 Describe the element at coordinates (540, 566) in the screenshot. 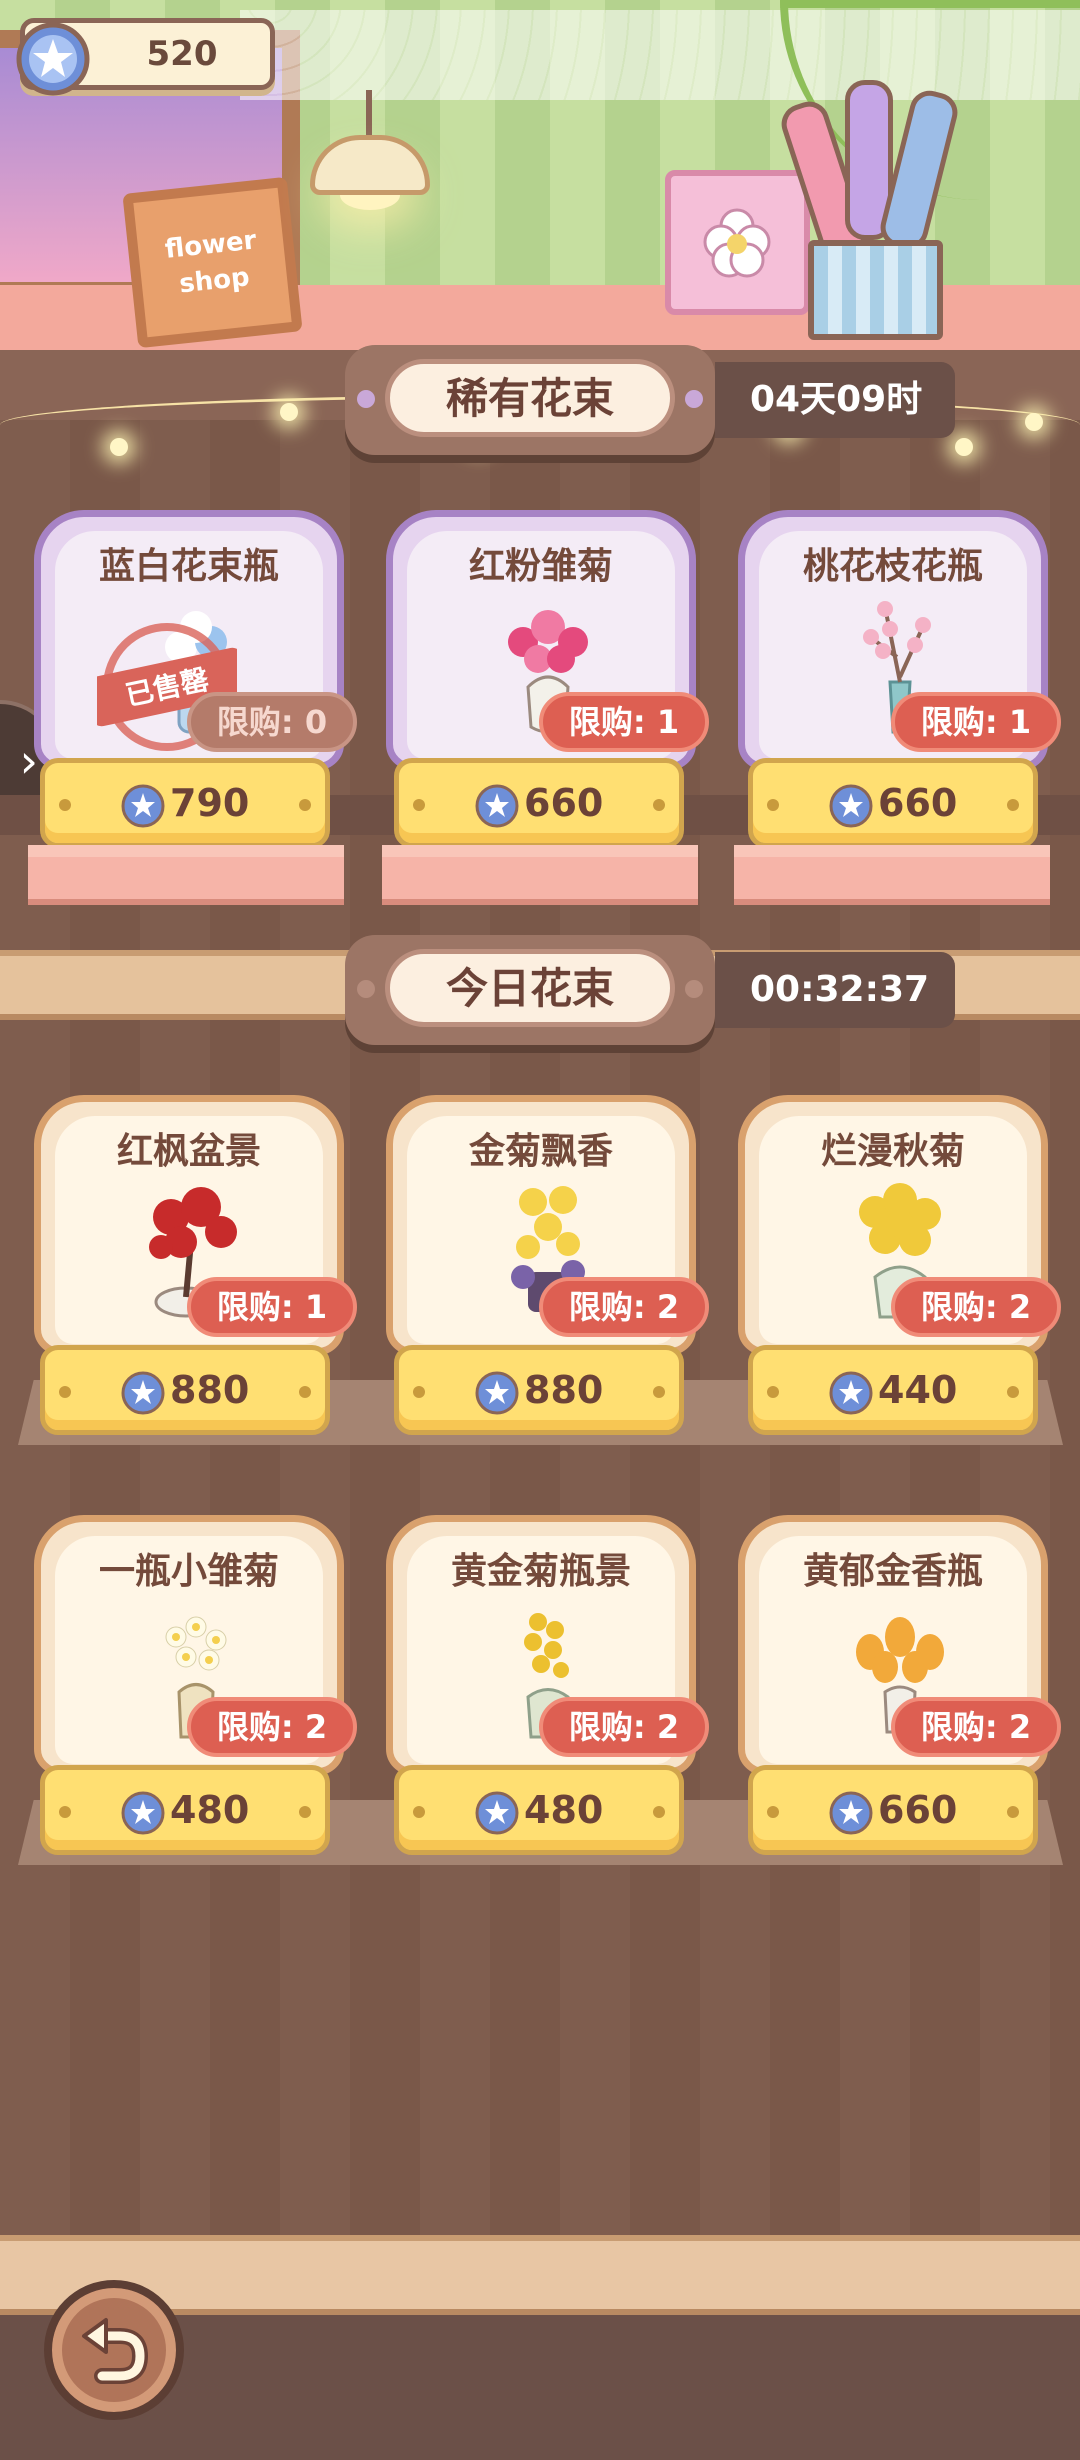

I see `item-name: 红粉雏菊` at that location.